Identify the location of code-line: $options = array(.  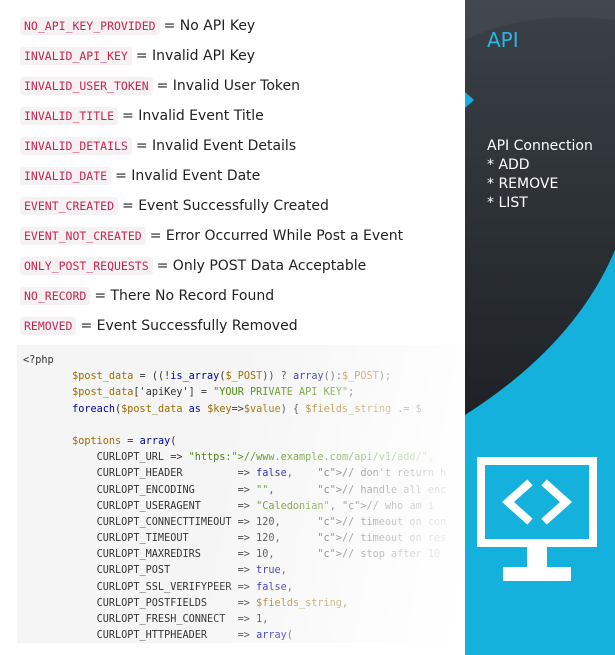
(124, 441).